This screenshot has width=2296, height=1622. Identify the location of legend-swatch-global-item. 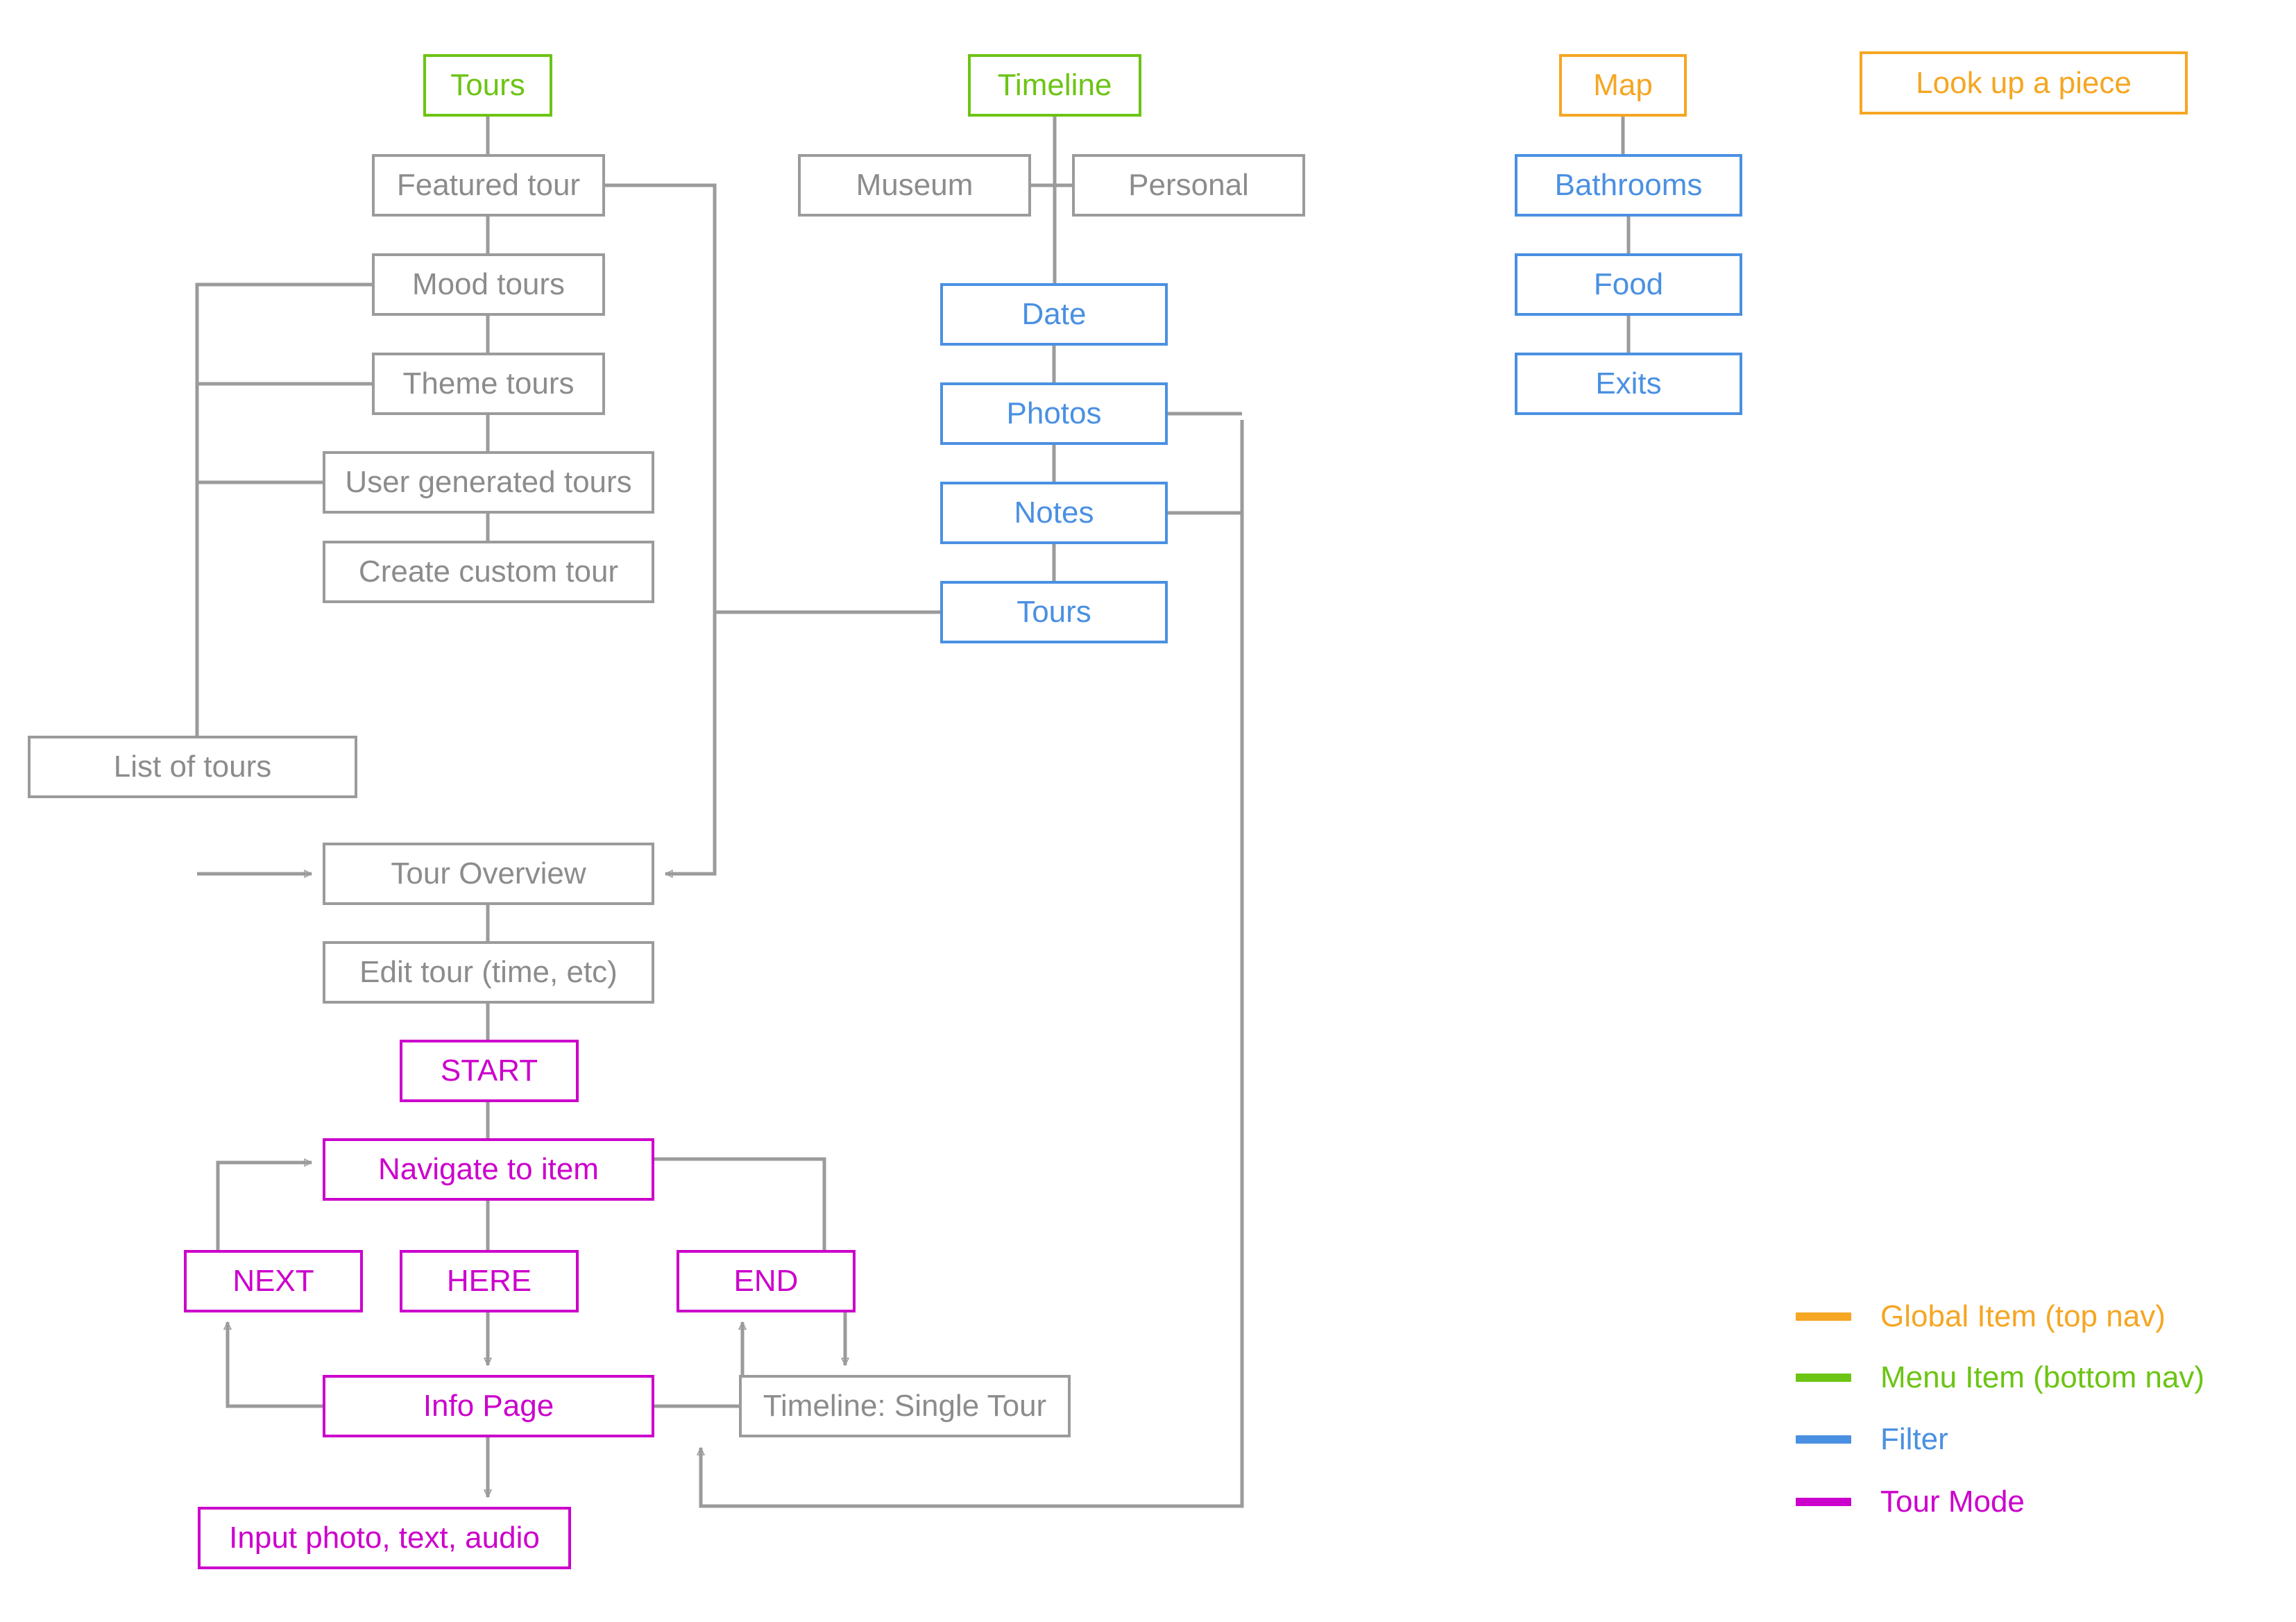
(1823, 1317).